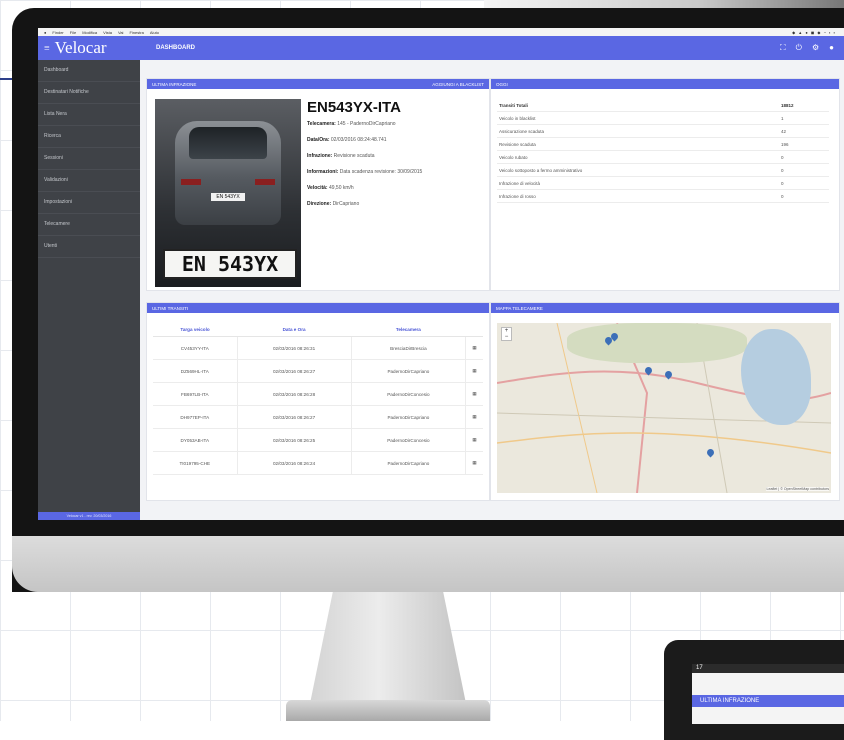 The image size is (844, 740). What do you see at coordinates (768, 668) in the screenshot?
I see `tablet-status-bar: 17` at bounding box center [768, 668].